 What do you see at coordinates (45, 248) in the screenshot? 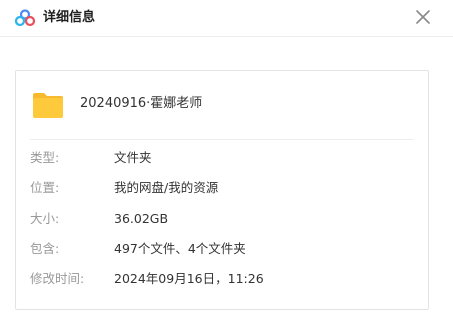
I see `detail-label: 包含:` at bounding box center [45, 248].